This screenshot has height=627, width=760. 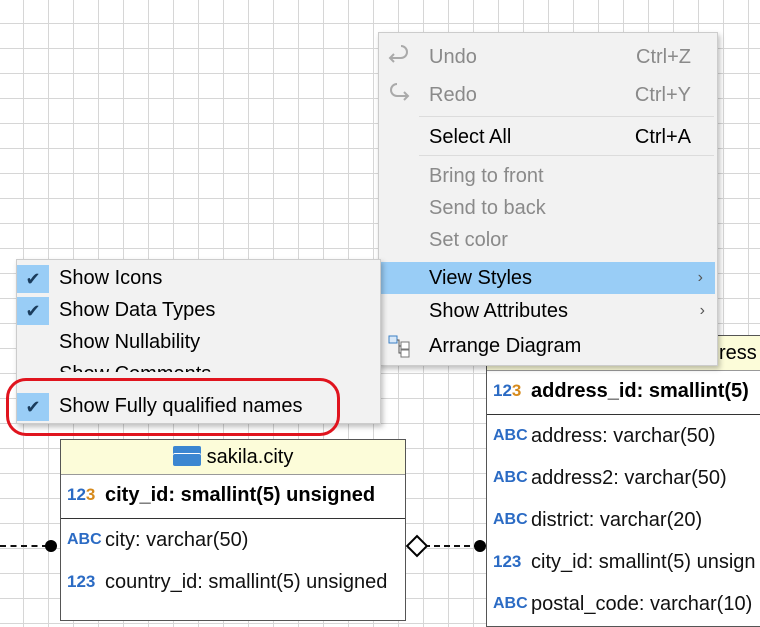 I want to click on column-row: 123 city_id: smallint(5) unsign, so click(x=623, y=562).